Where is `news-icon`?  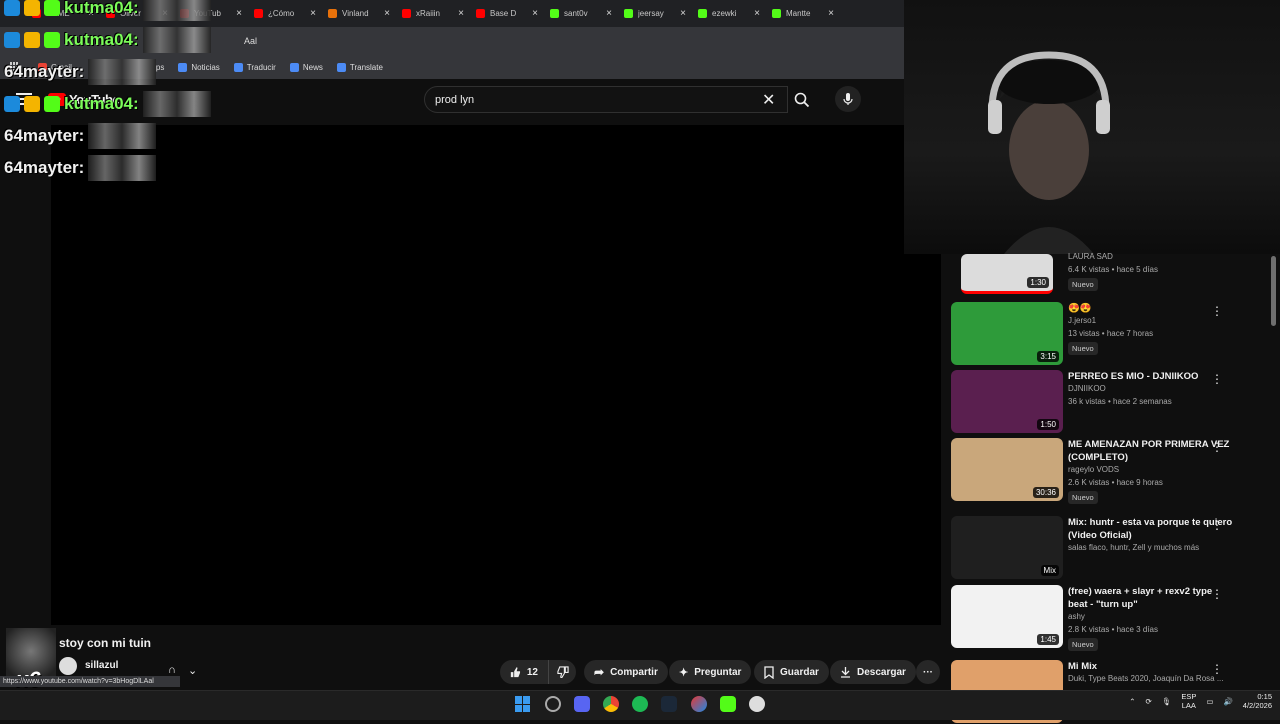 news-icon is located at coordinates (294, 67).